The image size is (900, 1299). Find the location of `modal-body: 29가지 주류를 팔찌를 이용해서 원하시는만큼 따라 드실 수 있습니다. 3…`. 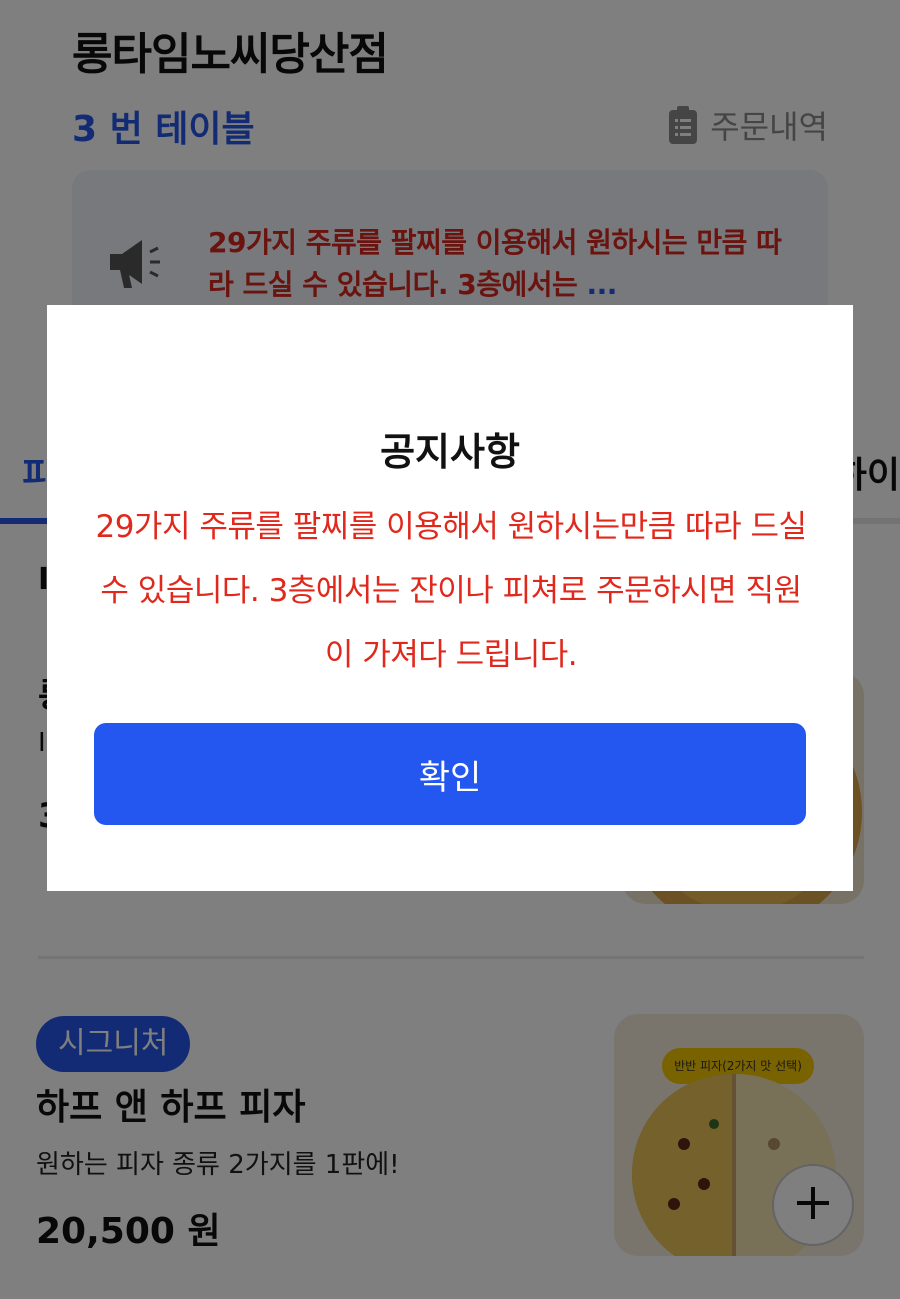

modal-body: 29가지 주류를 팔찌를 이용해서 원하시는만큼 따라 드실 수 있습니다. 3… is located at coordinates (451, 591).